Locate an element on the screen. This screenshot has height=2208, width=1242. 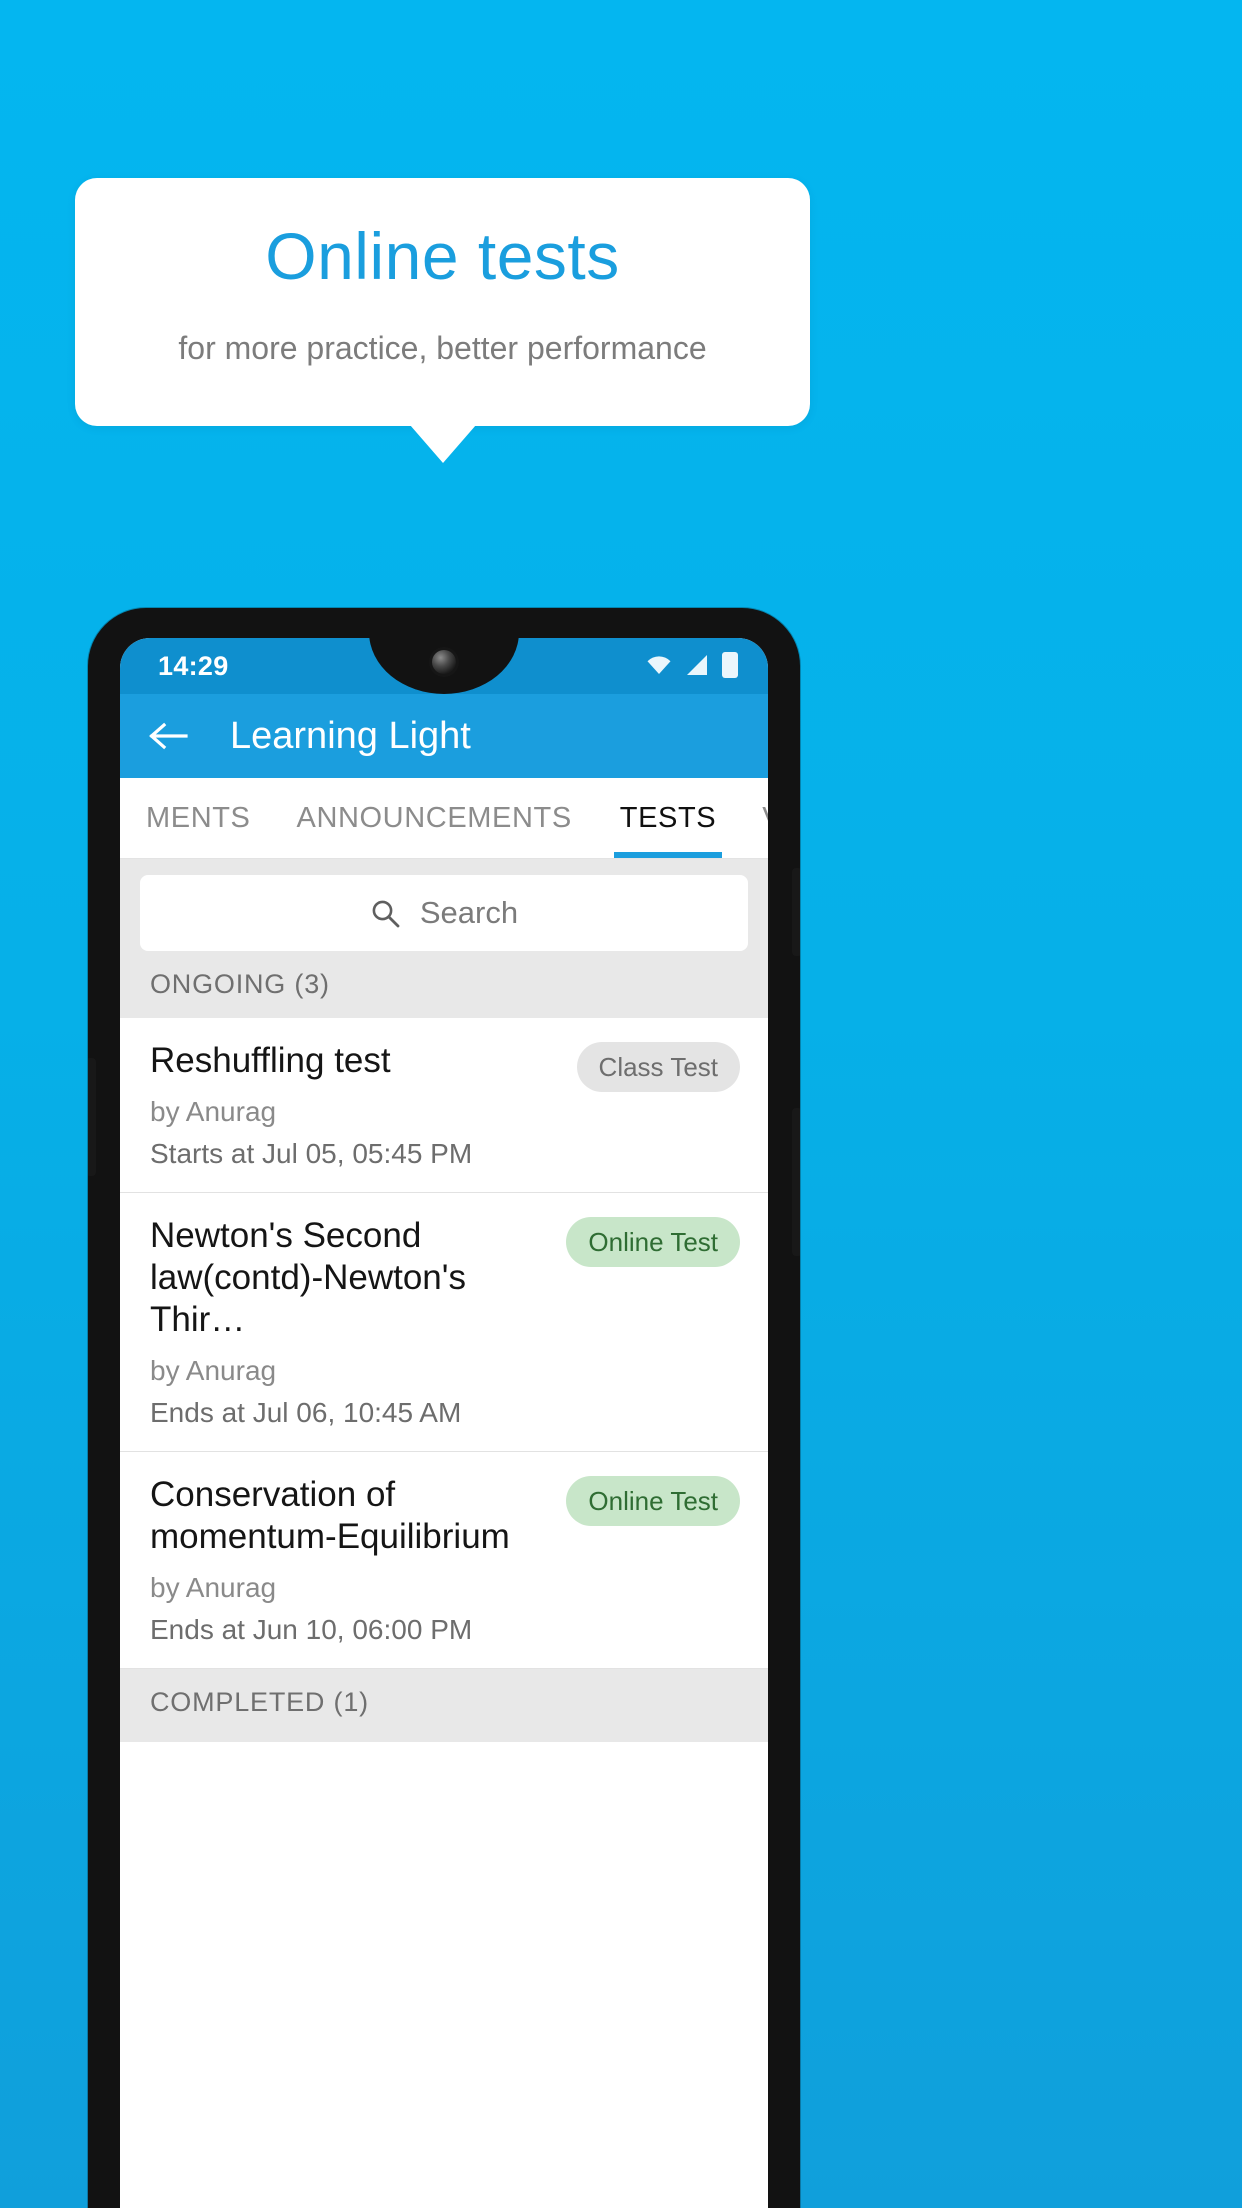
battery-icon is located at coordinates (730, 665).